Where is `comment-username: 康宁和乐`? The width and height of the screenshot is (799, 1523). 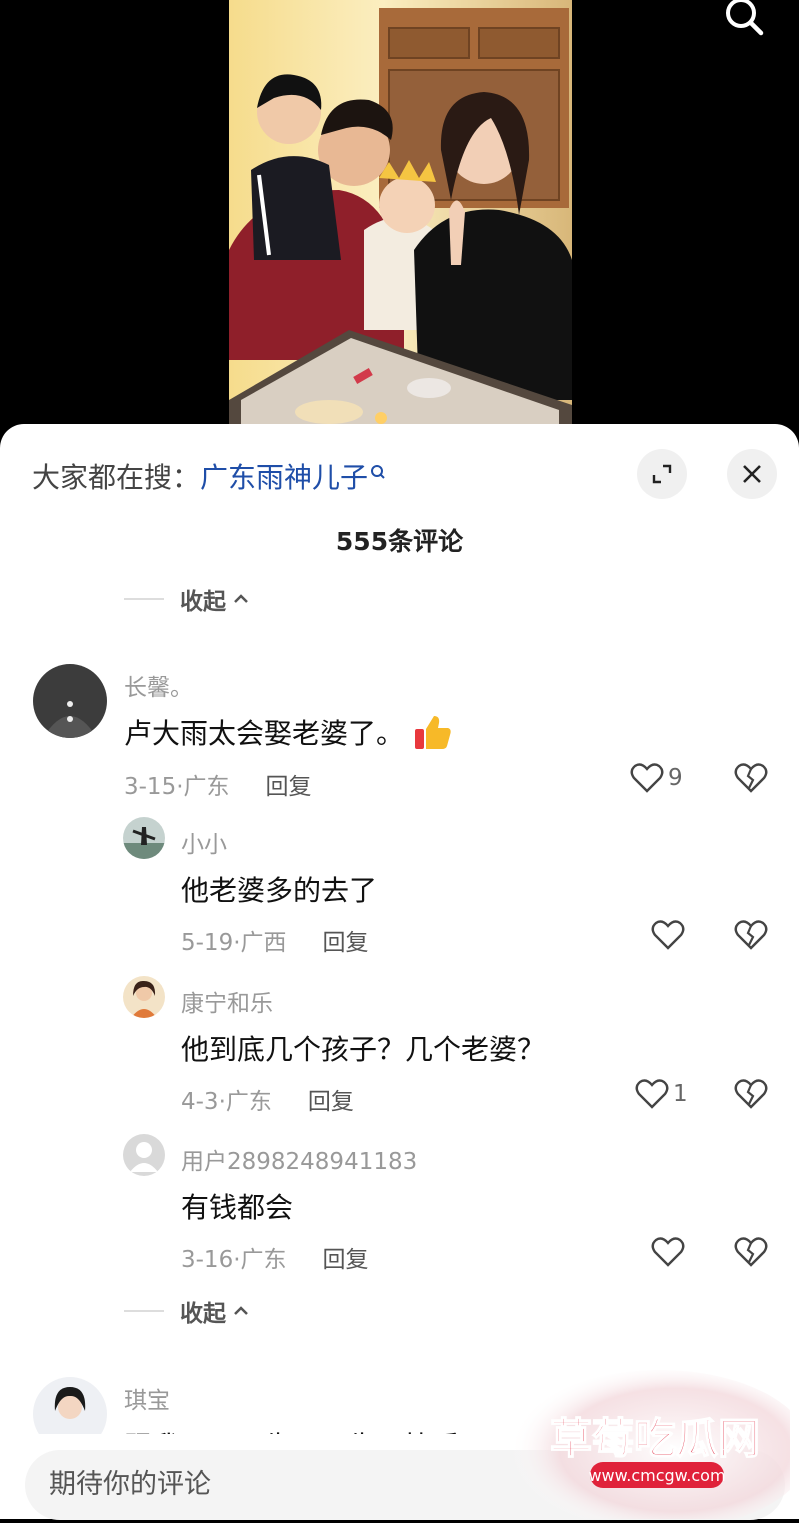 comment-username: 康宁和乐 is located at coordinates (227, 1001).